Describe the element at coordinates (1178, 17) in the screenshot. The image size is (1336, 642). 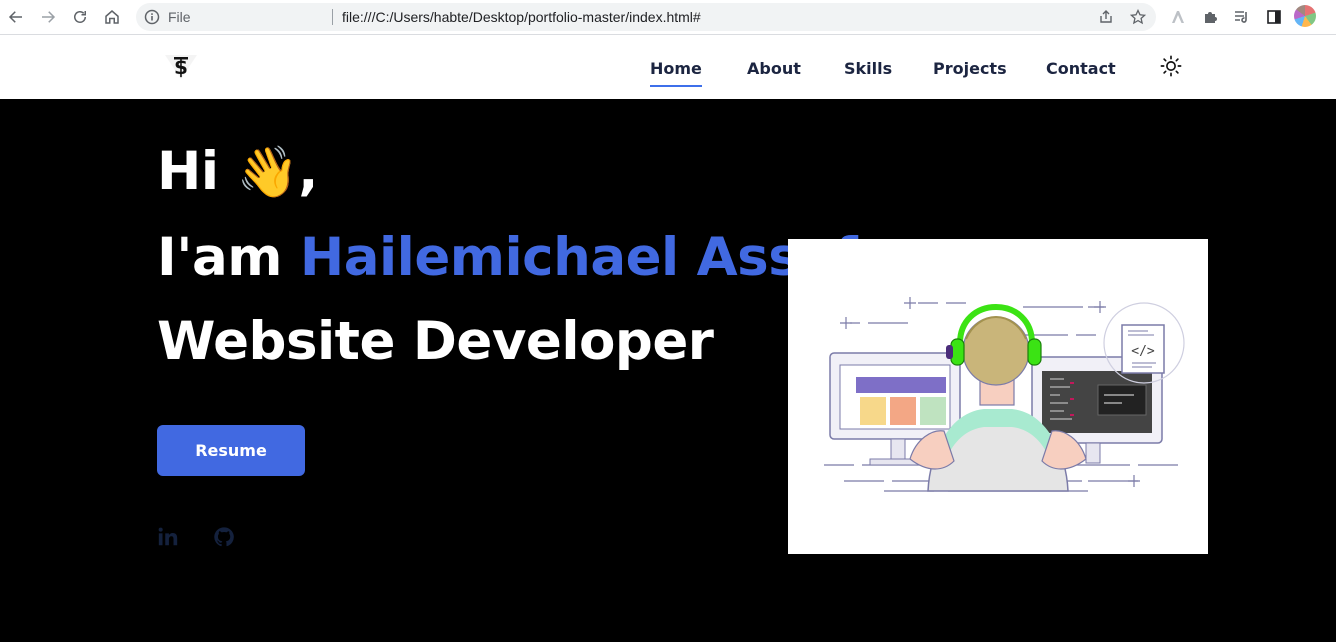
I see `extension-icon` at that location.